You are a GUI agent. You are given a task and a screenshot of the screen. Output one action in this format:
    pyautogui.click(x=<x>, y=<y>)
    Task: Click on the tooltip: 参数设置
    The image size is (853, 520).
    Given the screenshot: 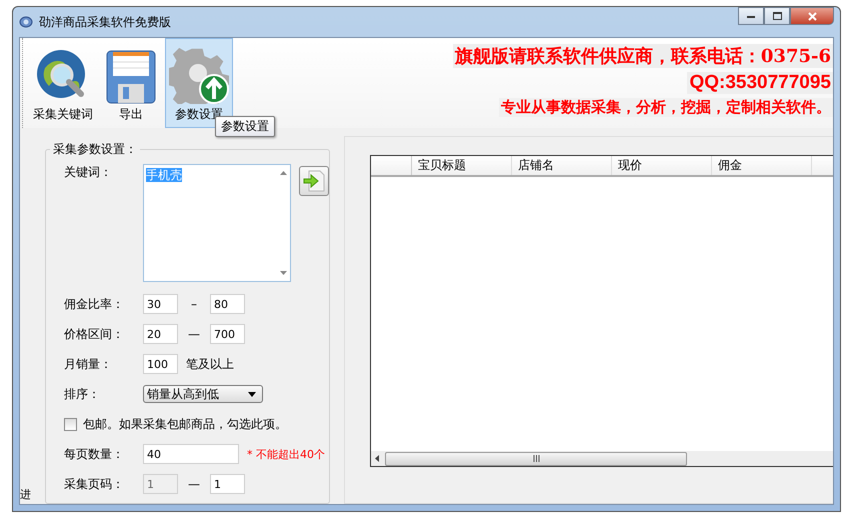 What is the action you would take?
    pyautogui.click(x=245, y=126)
    